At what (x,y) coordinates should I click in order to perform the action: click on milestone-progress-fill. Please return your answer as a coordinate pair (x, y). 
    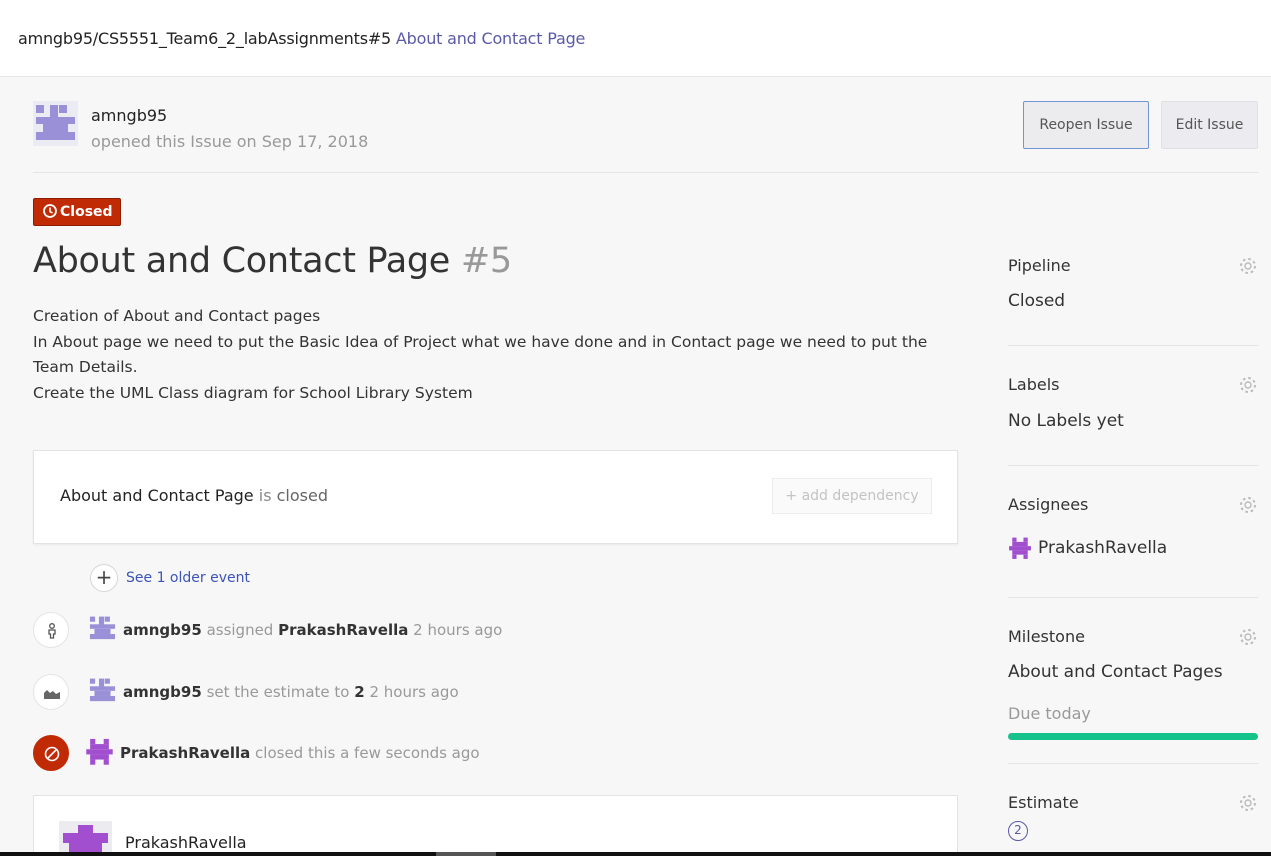
    Looking at the image, I should click on (1133, 736).